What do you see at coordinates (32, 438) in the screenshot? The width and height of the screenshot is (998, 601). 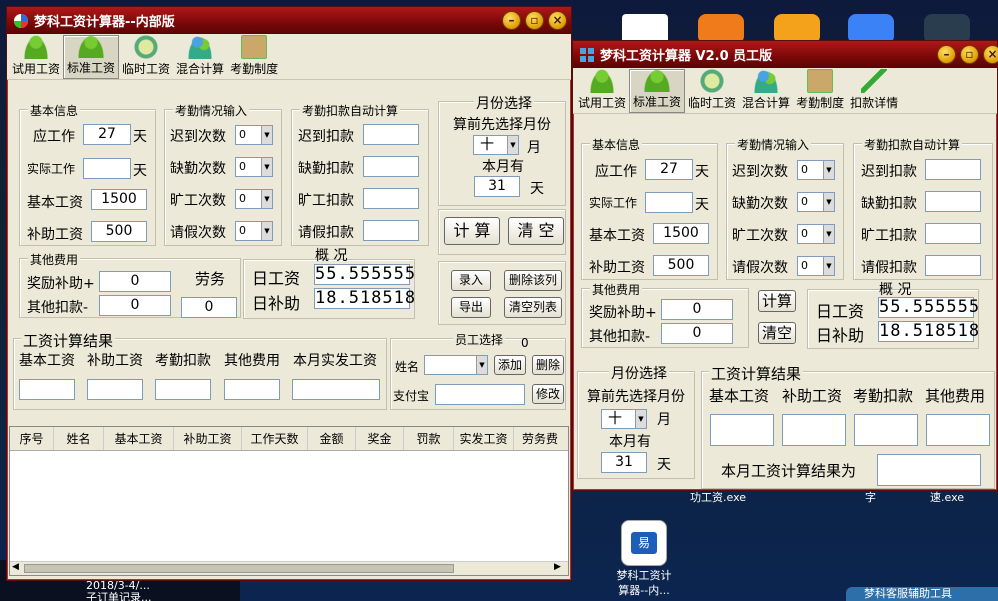 I see `grid-col-index: 序号` at bounding box center [32, 438].